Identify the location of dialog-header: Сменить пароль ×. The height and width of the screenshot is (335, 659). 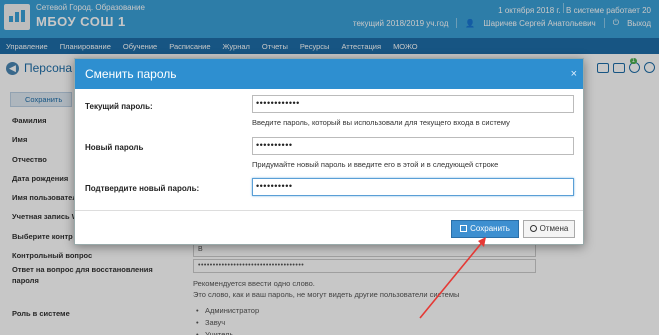
(329, 74).